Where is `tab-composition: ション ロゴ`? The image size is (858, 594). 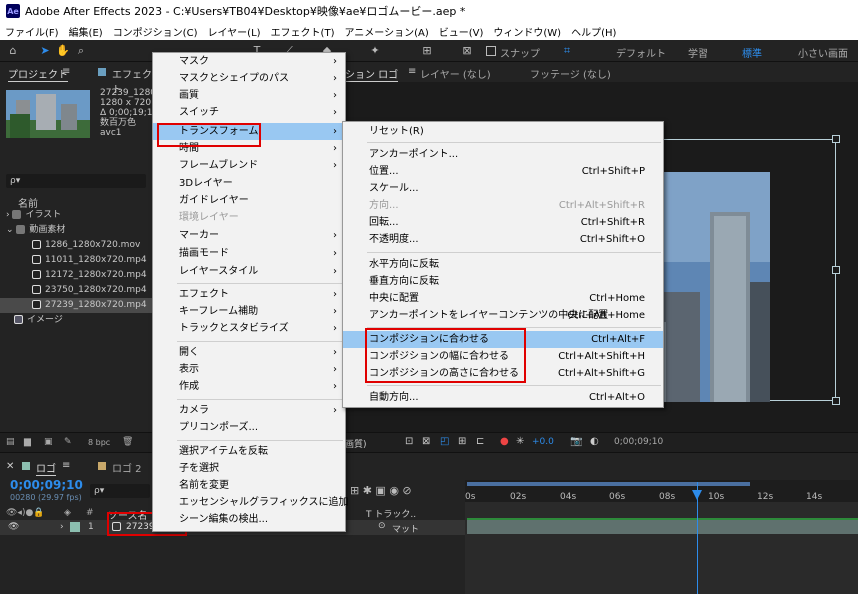 tab-composition: ション ロゴ is located at coordinates (372, 74).